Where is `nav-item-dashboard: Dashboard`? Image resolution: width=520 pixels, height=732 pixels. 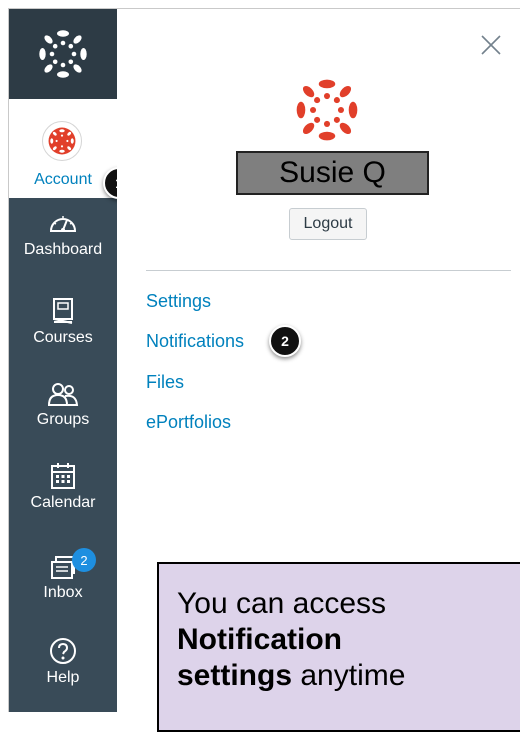
nav-item-dashboard: Dashboard is located at coordinates (63, 234).